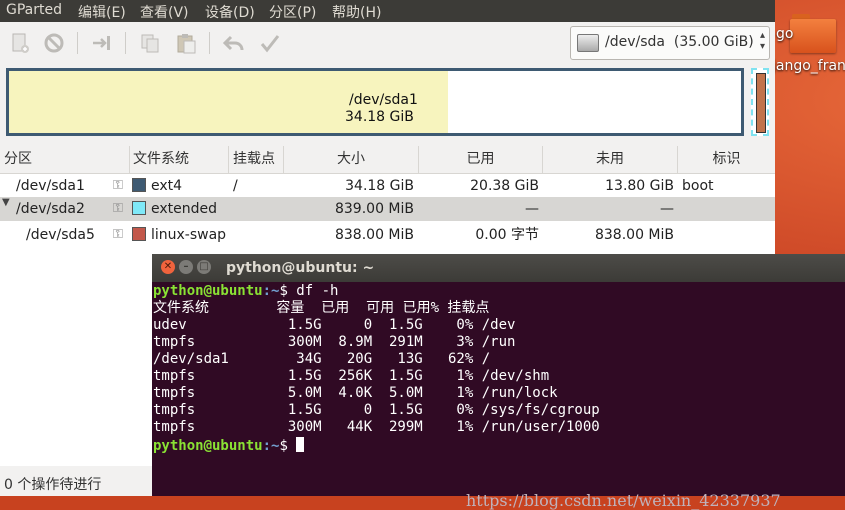  What do you see at coordinates (356, 12) in the screenshot?
I see `menu-help: 帮助(H)` at bounding box center [356, 12].